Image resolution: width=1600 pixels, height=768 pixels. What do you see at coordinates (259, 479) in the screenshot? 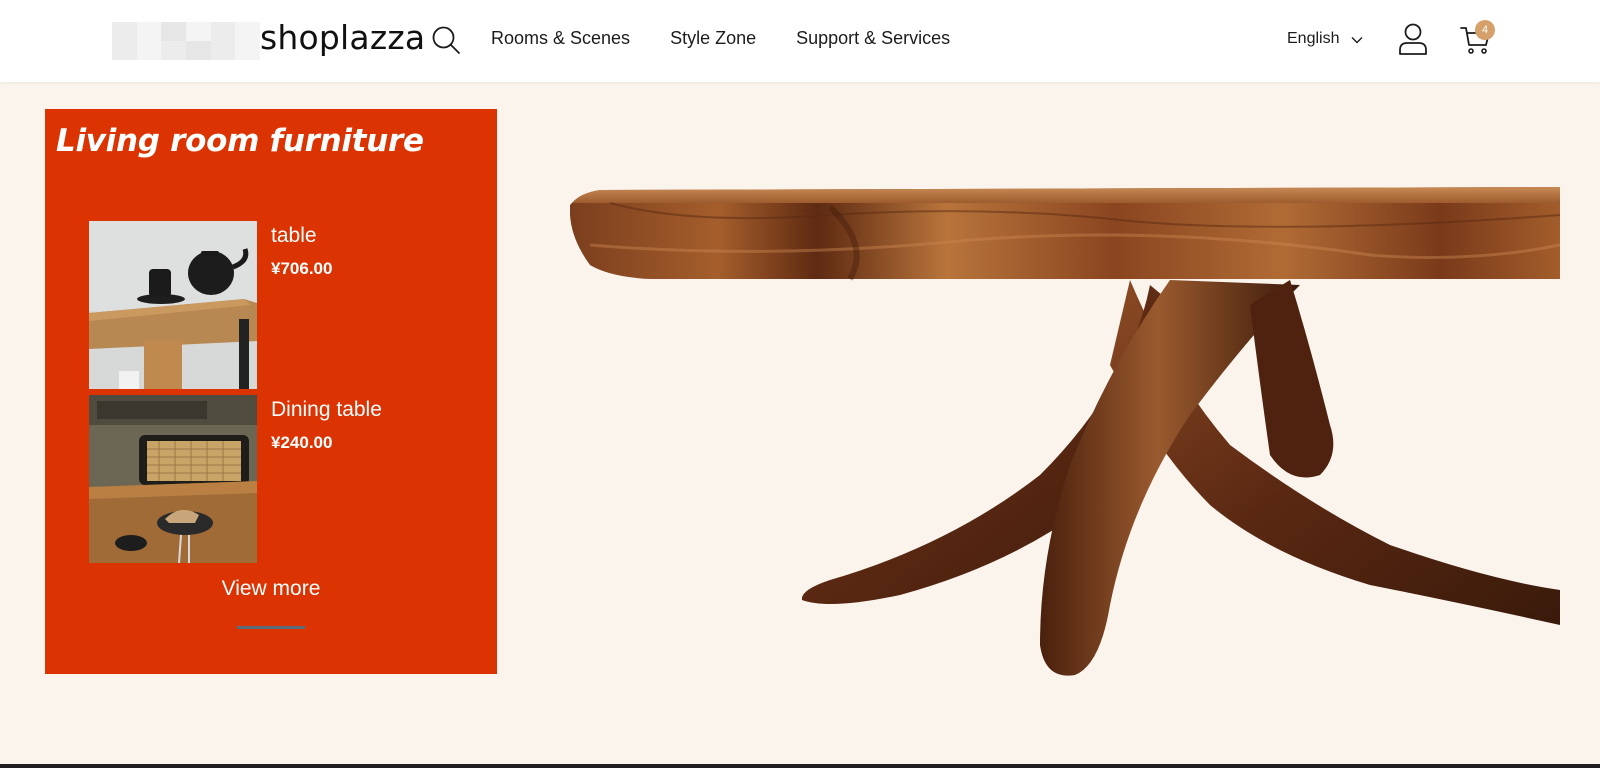
I see `product-card: Dining table ¥240.00` at bounding box center [259, 479].